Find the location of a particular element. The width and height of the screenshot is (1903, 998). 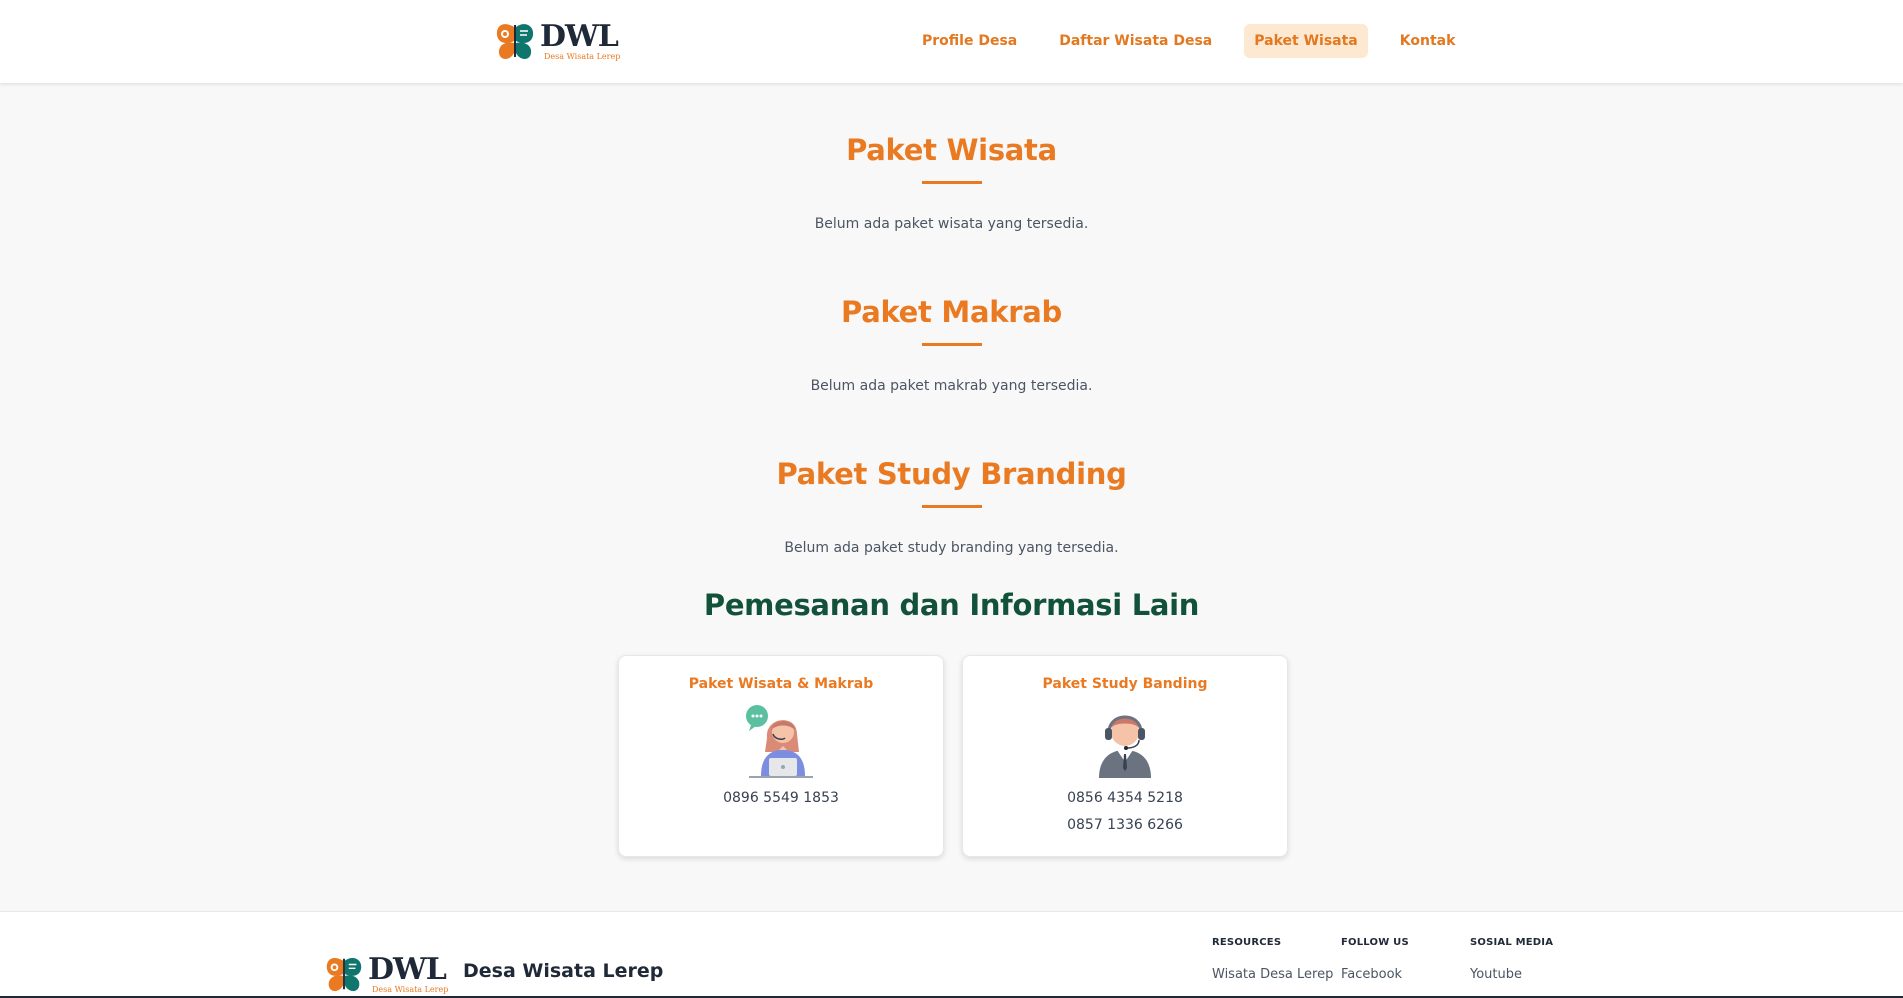

nav-item-profile-desa: Profile Desa is located at coordinates (969, 41).